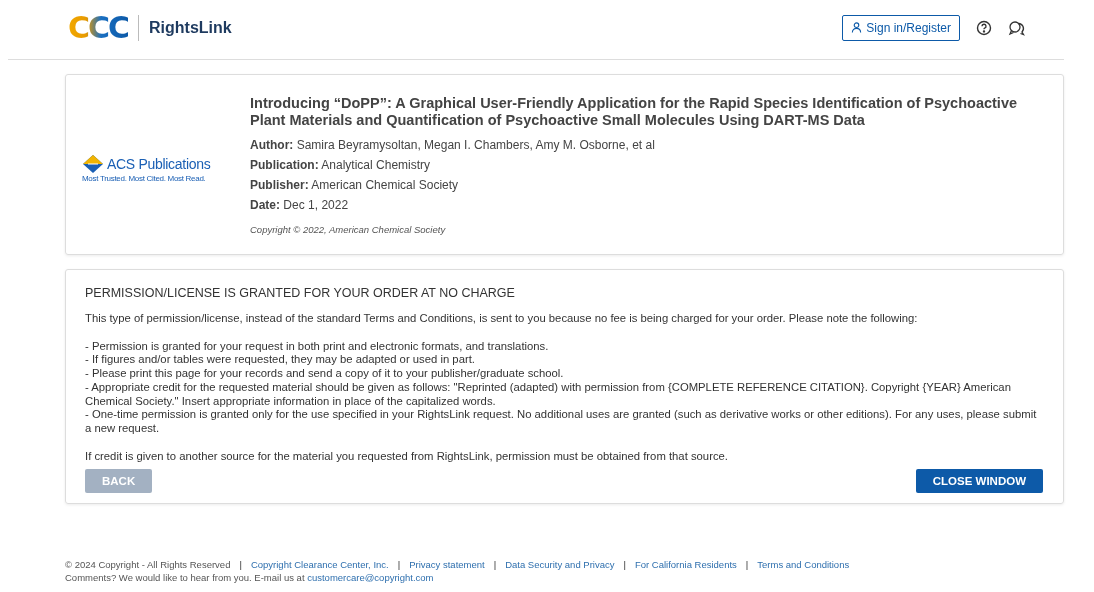 The height and width of the screenshot is (592, 1094). I want to click on license-term: - Appropriate credit for the requested material should be given as follows: "Reprinted (adapted) with permission from {COMPLETE REFERENCE CITATION}. Copyright {YEAR} American Chemical Society." Insert appropriate information in place of the capitalized words., so click(548, 394).